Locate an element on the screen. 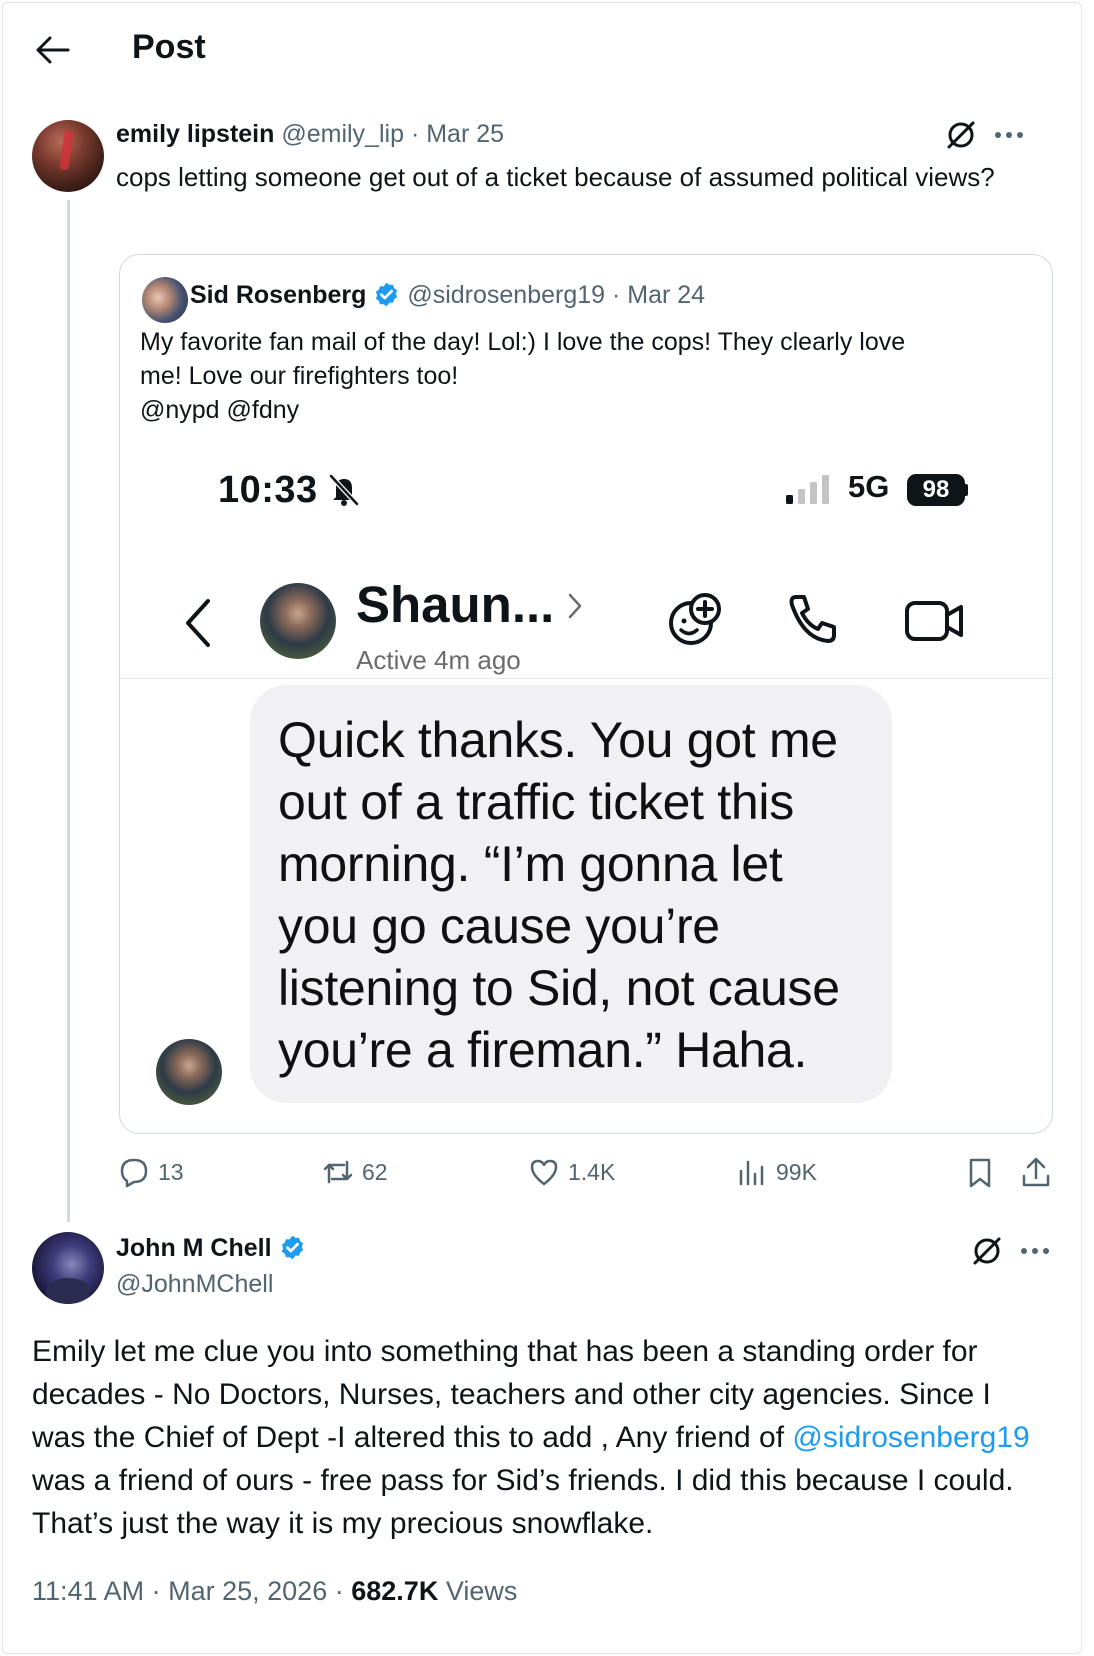 This screenshot has height=1656, width=1094. post-time: 11:41 AM is located at coordinates (88, 1591).